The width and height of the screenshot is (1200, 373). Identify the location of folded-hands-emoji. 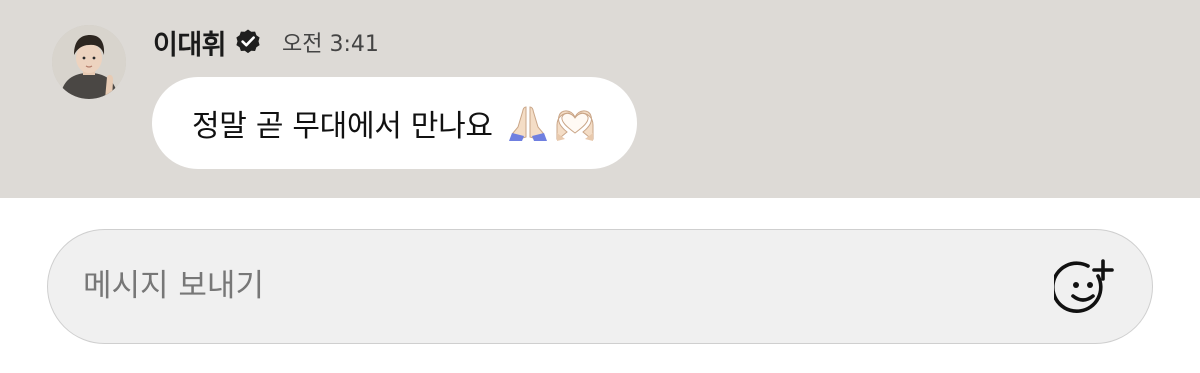
(527, 123).